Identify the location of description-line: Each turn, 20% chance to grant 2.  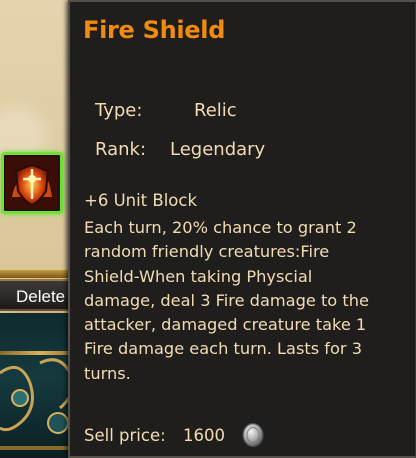
(220, 227).